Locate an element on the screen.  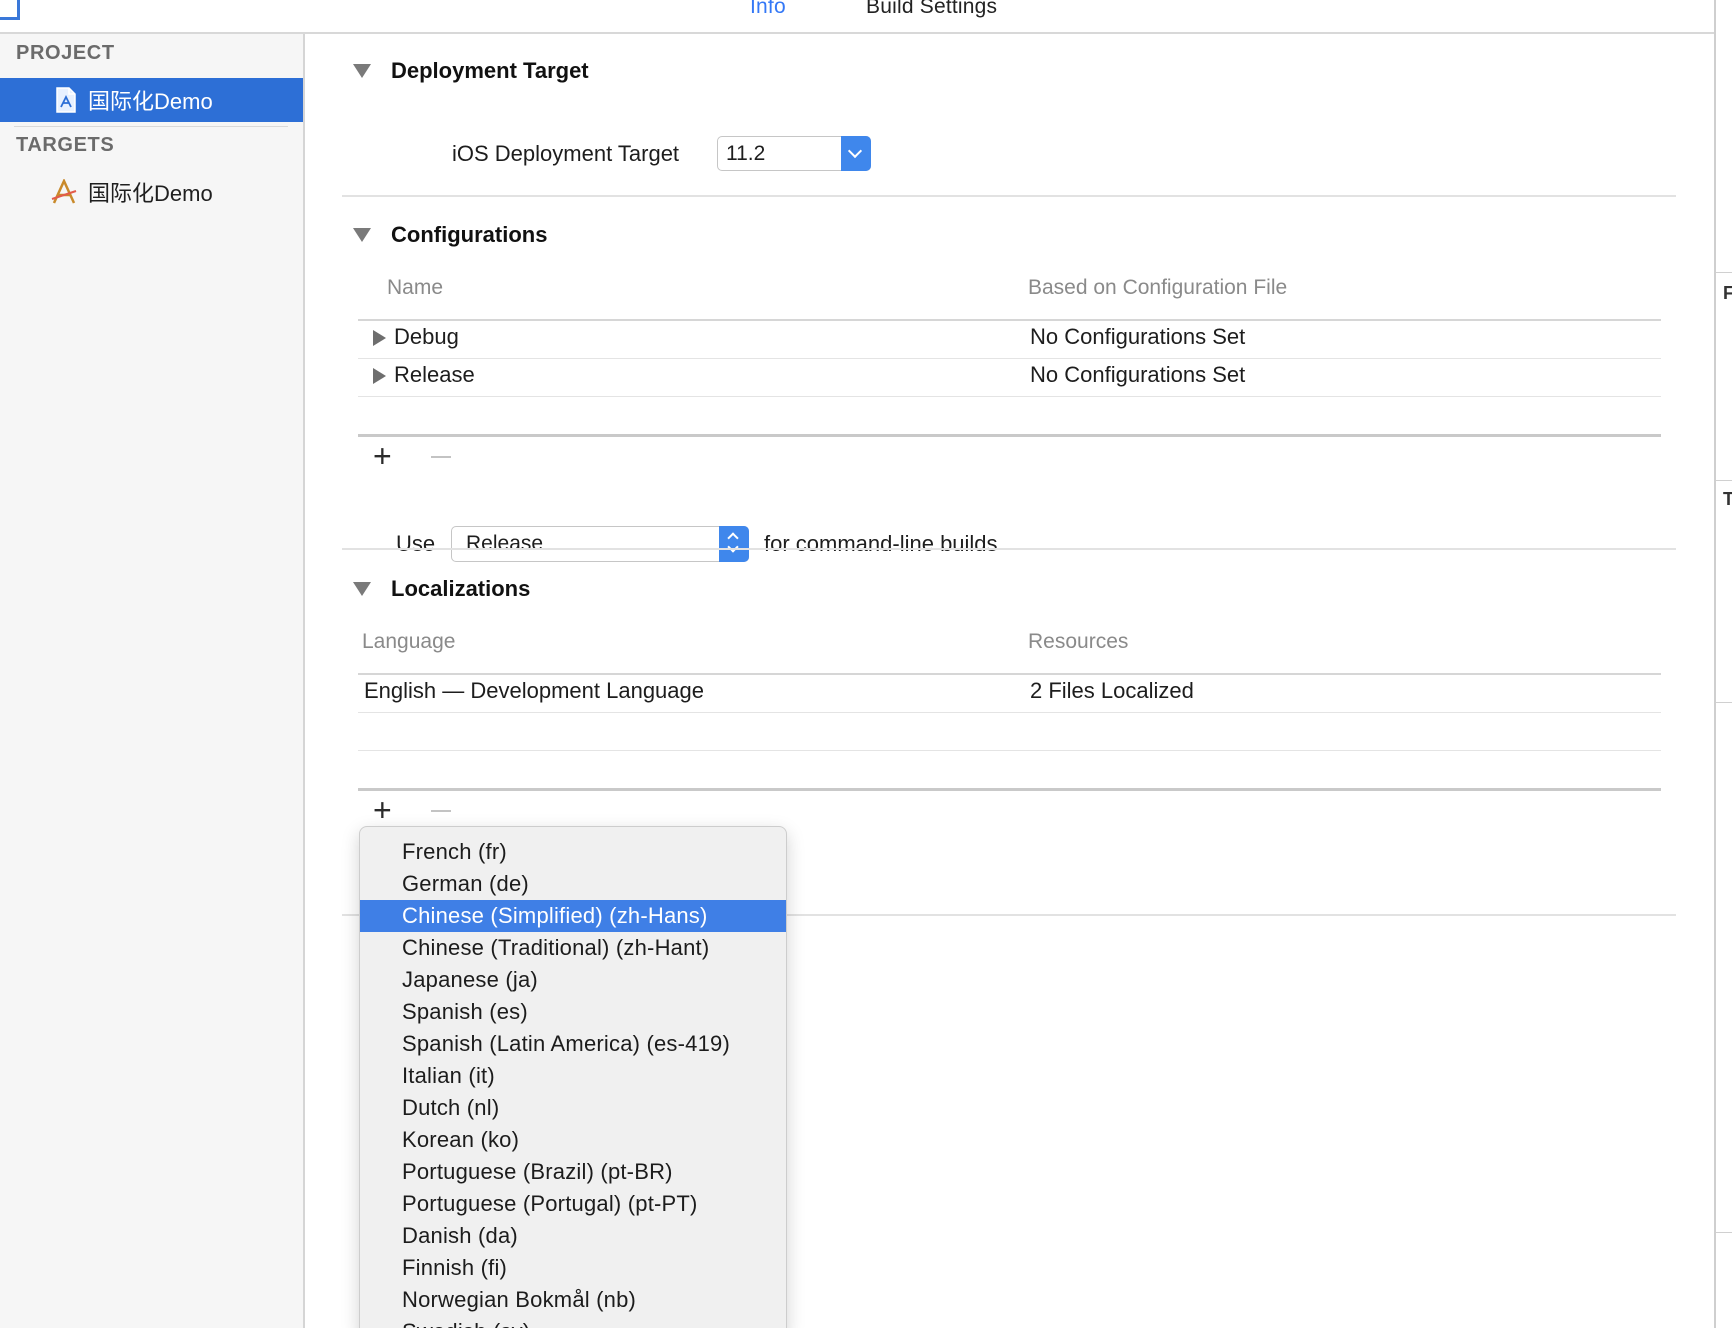
column-header-language: Language is located at coordinates (408, 642).